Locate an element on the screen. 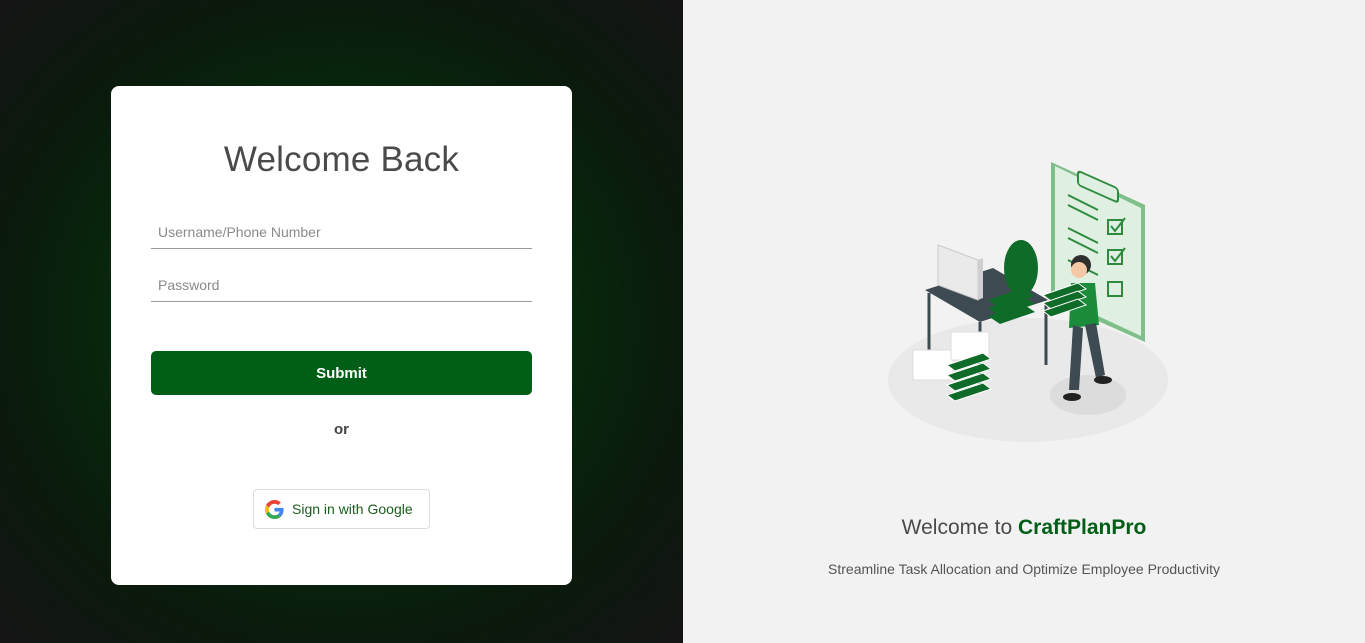 This screenshot has height=643, width=1365. password-input is located at coordinates (341, 285).